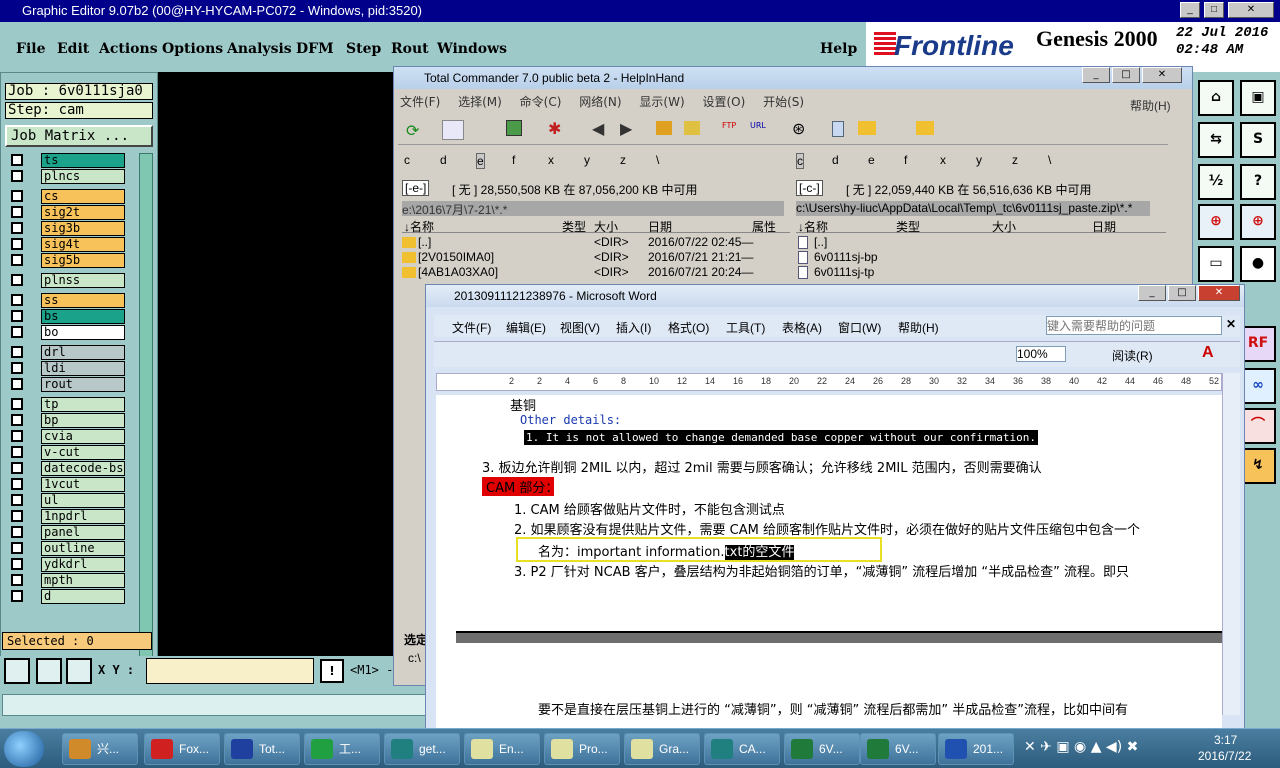  What do you see at coordinates (83, 160) in the screenshot?
I see `layer-name: ts` at bounding box center [83, 160].